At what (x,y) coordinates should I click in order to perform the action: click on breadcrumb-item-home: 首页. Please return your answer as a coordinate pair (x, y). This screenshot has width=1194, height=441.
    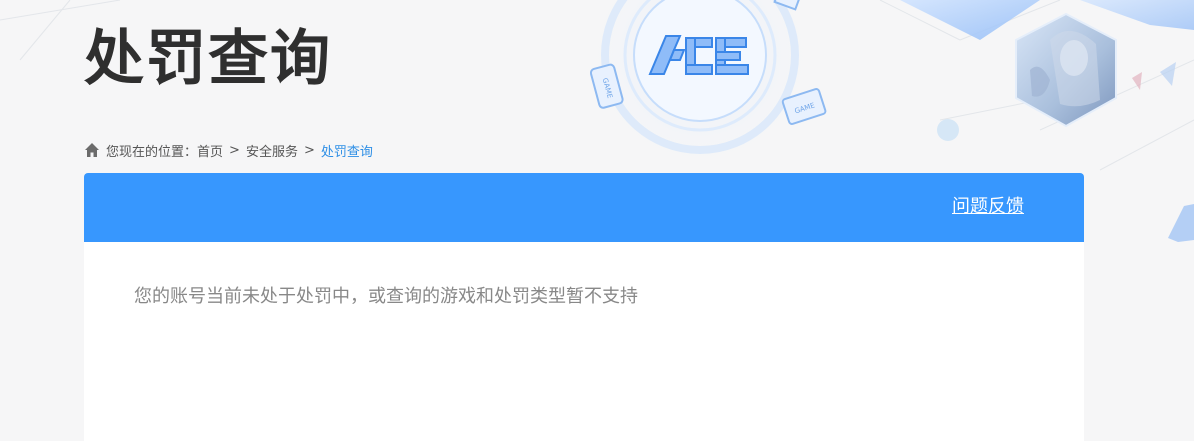
    Looking at the image, I should click on (210, 150).